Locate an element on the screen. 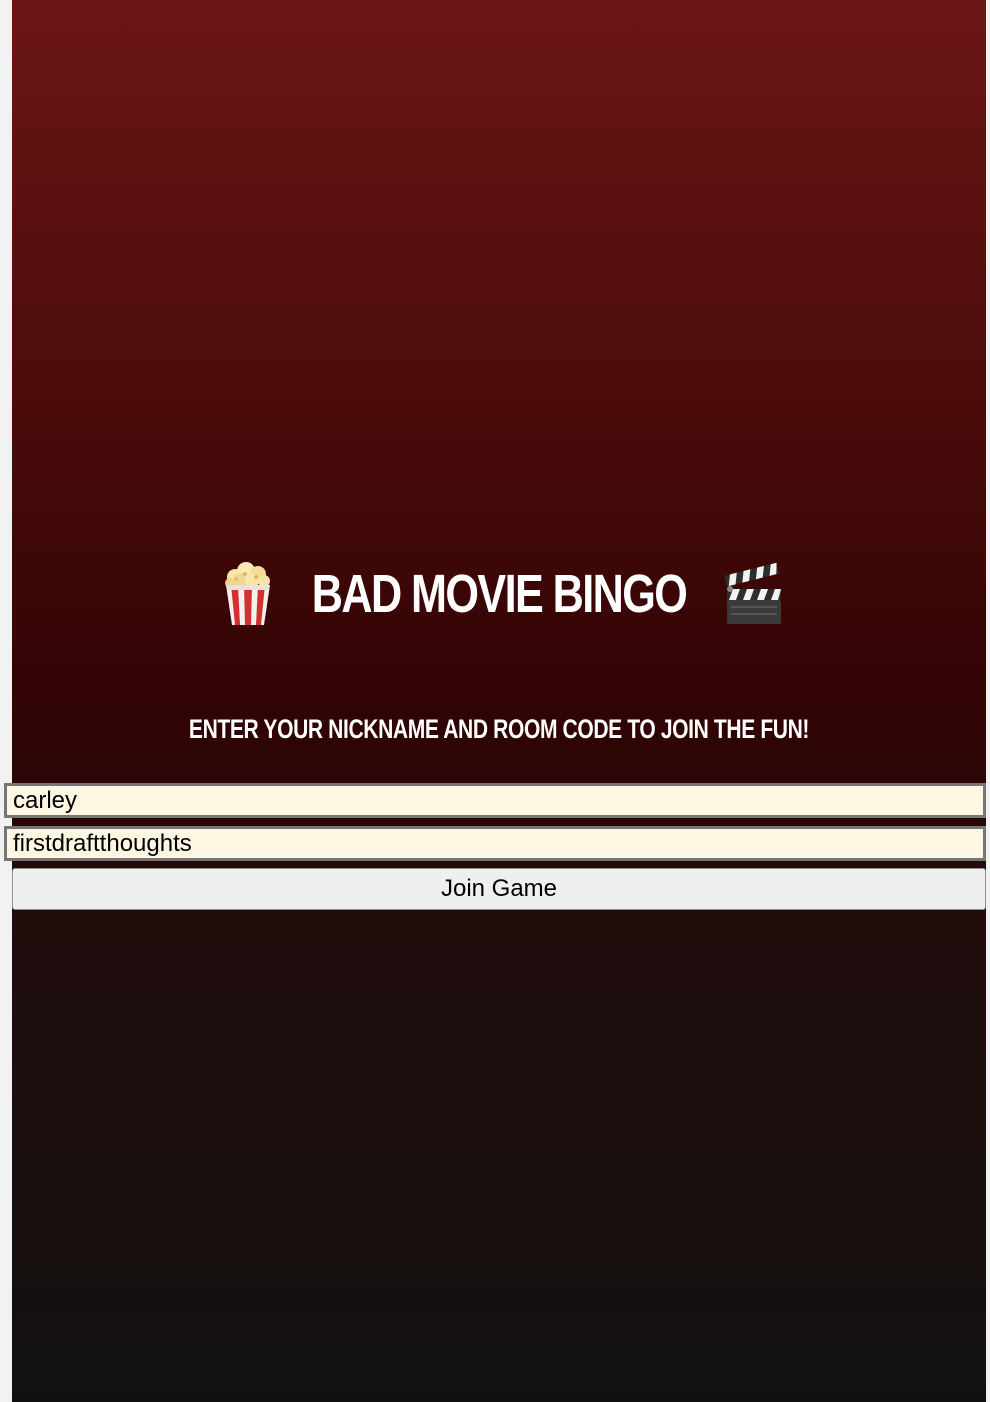 The width and height of the screenshot is (990, 1402). nickname-input is located at coordinates (495, 800).